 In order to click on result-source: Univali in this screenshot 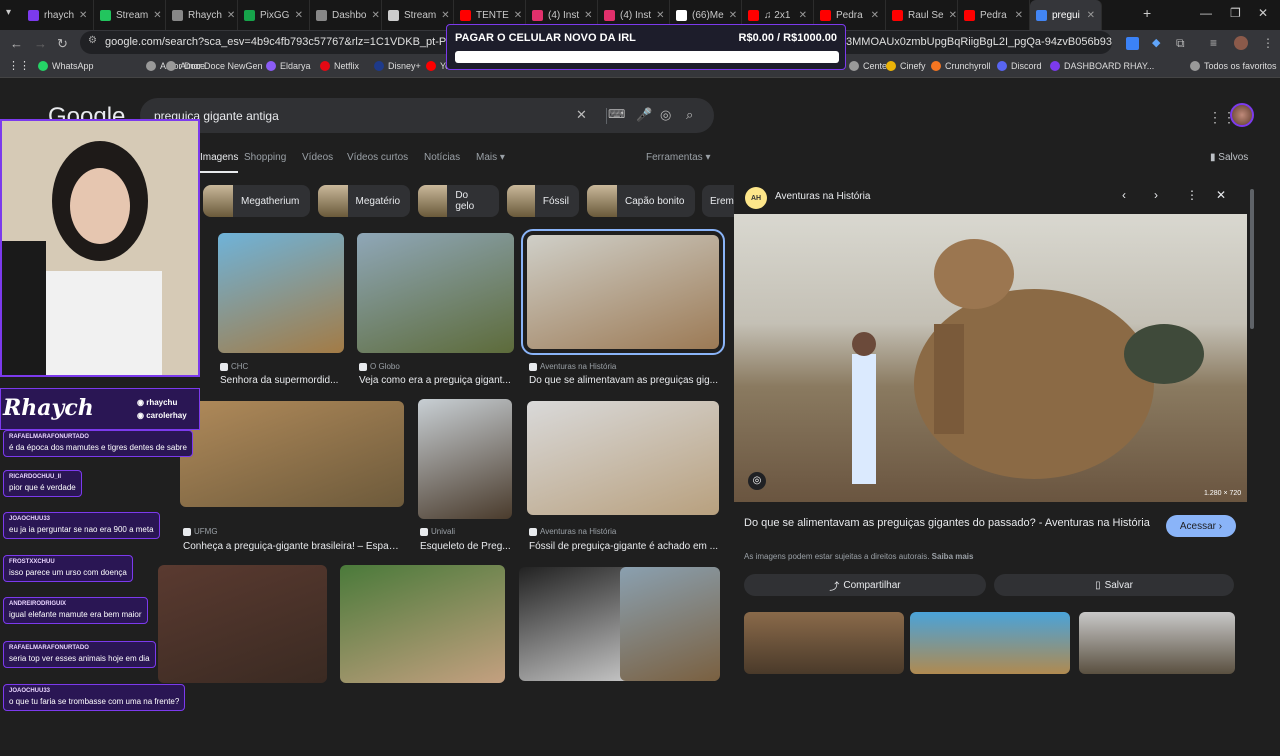, I will do `click(437, 531)`.